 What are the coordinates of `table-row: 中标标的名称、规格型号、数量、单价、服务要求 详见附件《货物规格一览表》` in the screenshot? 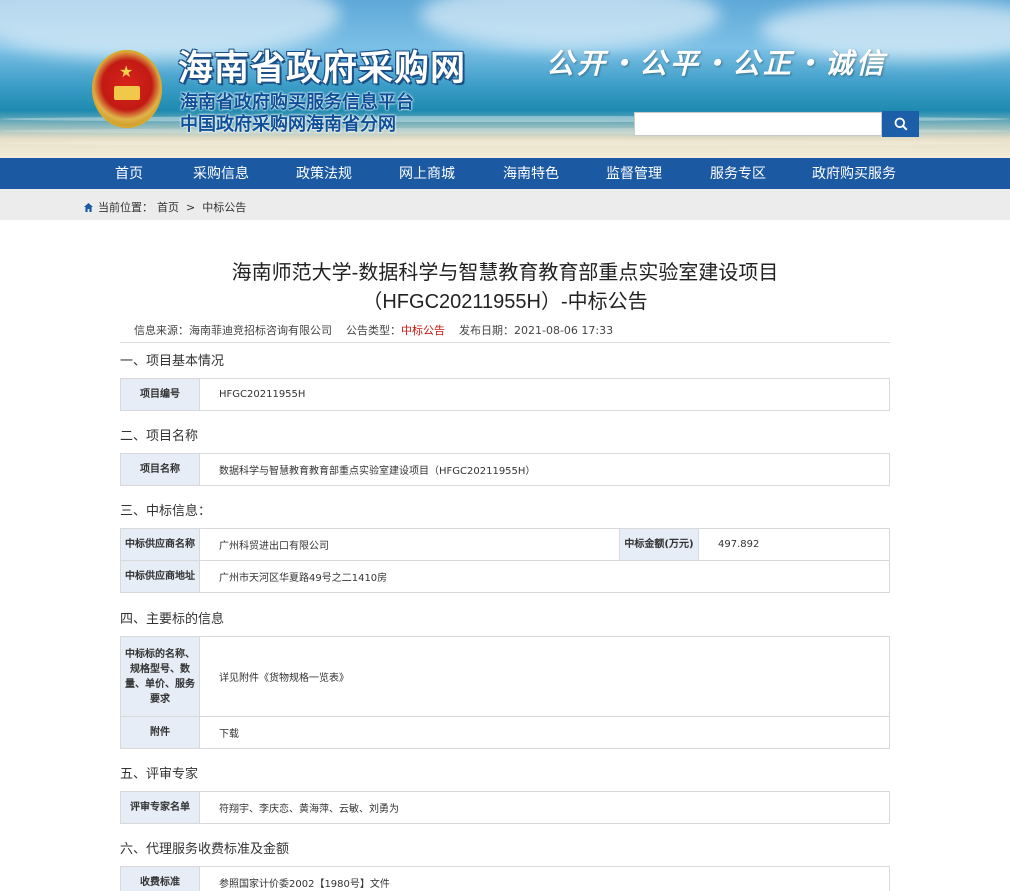 It's located at (505, 676).